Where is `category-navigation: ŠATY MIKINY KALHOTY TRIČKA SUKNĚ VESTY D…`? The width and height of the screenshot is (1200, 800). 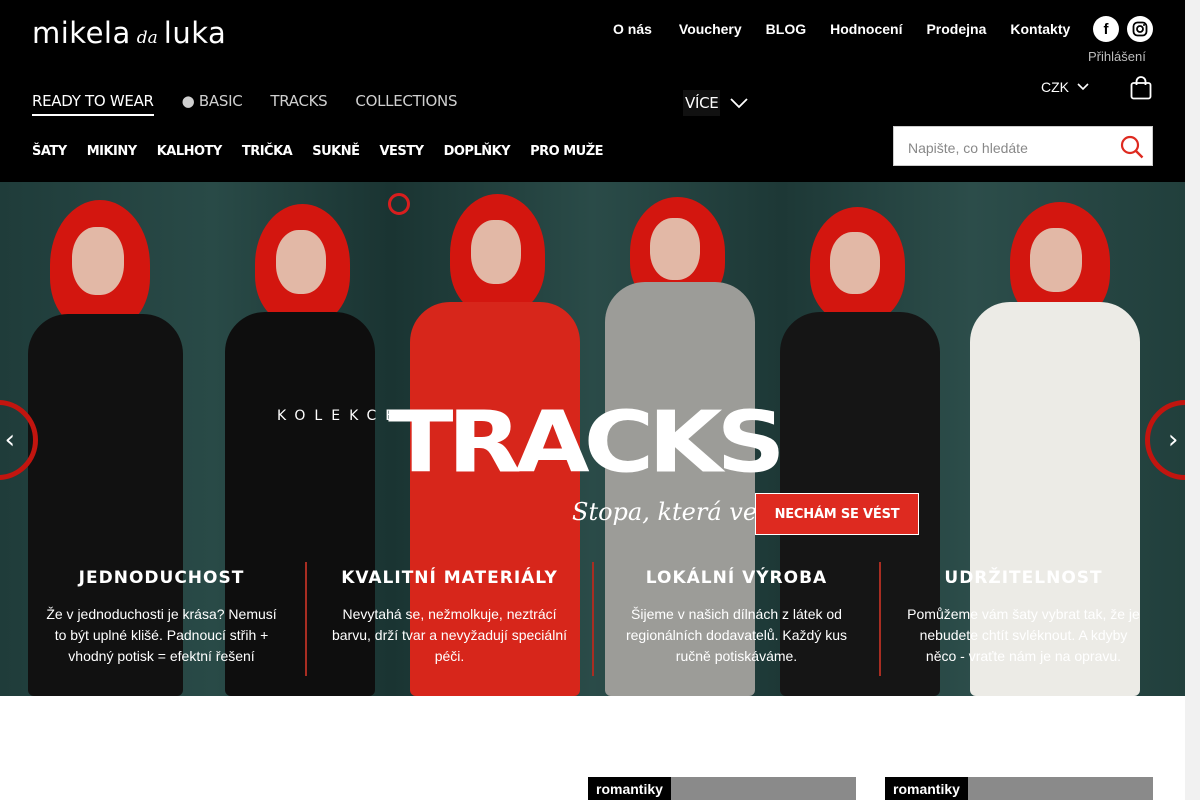
category-navigation: ŠATY MIKINY KALHOTY TRIČKA SUKNĚ VESTY D… is located at coordinates (327, 151).